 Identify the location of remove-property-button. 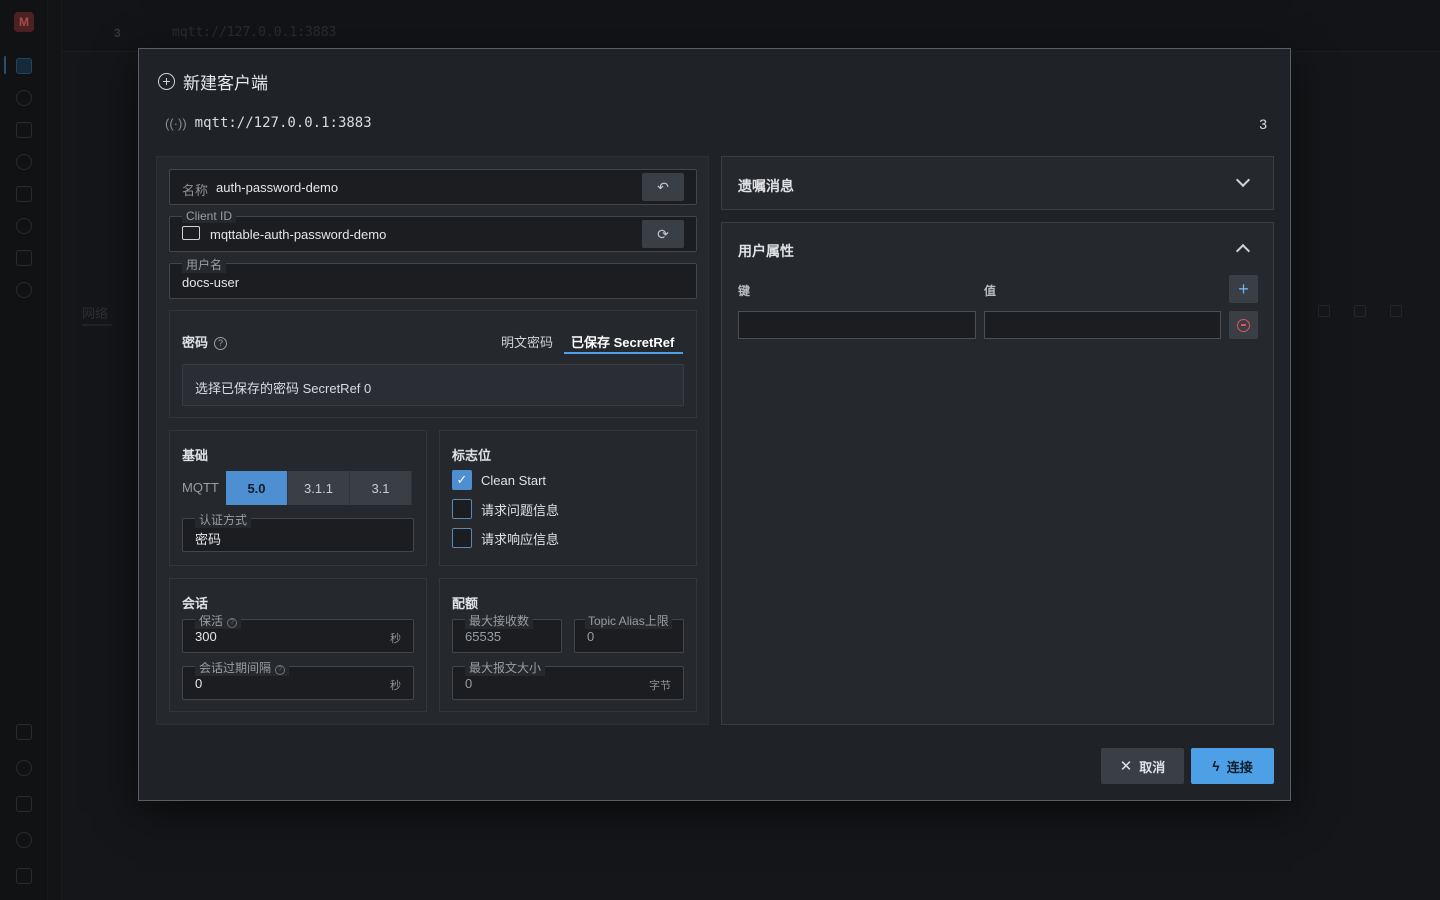
(1243, 325).